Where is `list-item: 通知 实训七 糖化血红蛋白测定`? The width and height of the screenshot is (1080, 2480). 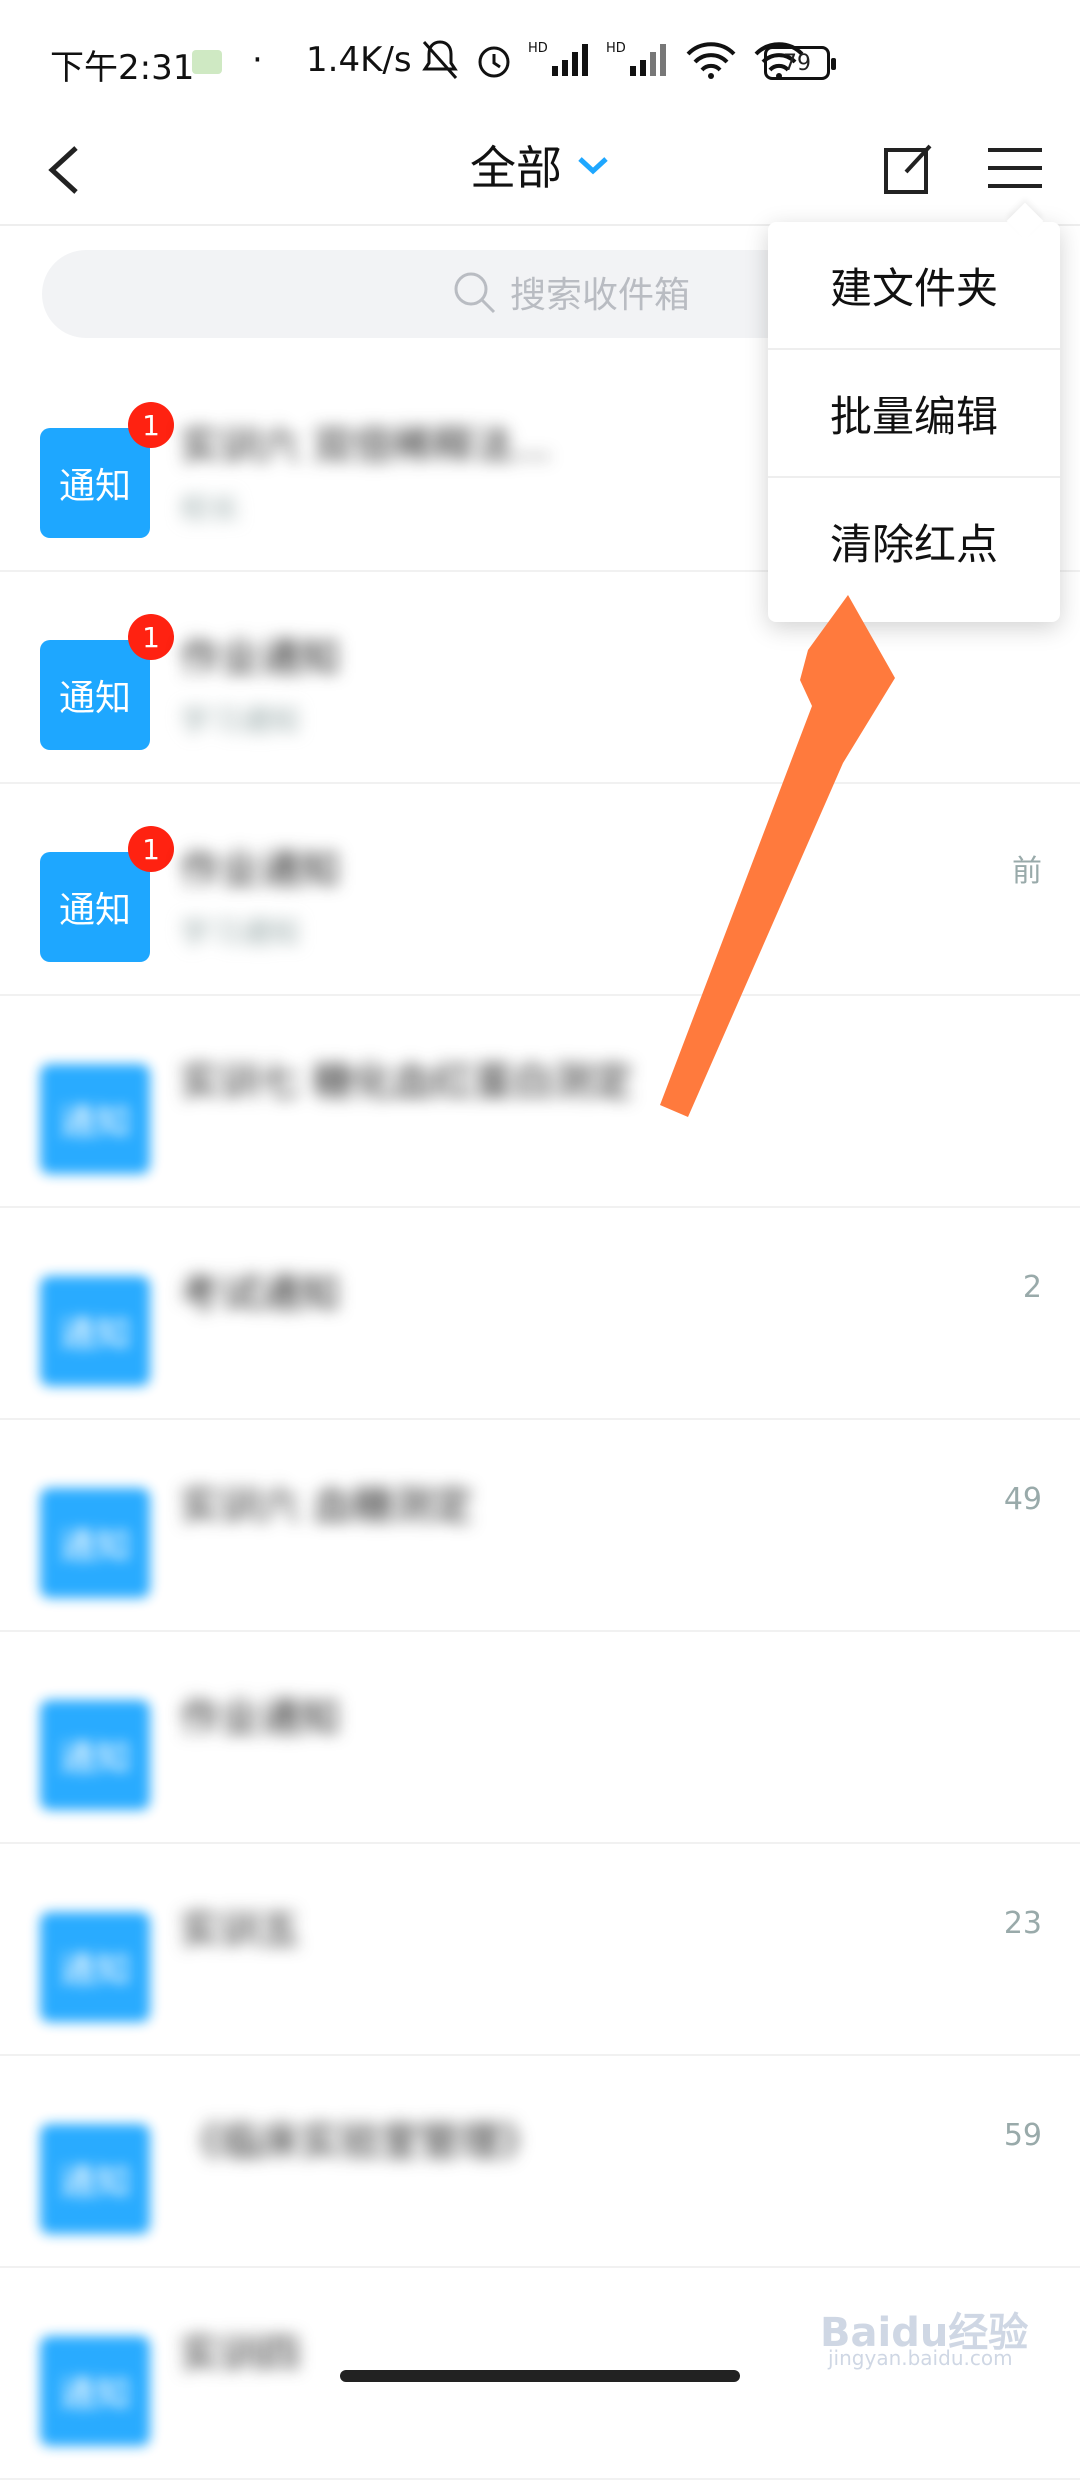 list-item: 通知 实训七 糖化血红蛋白测定 is located at coordinates (540, 1102).